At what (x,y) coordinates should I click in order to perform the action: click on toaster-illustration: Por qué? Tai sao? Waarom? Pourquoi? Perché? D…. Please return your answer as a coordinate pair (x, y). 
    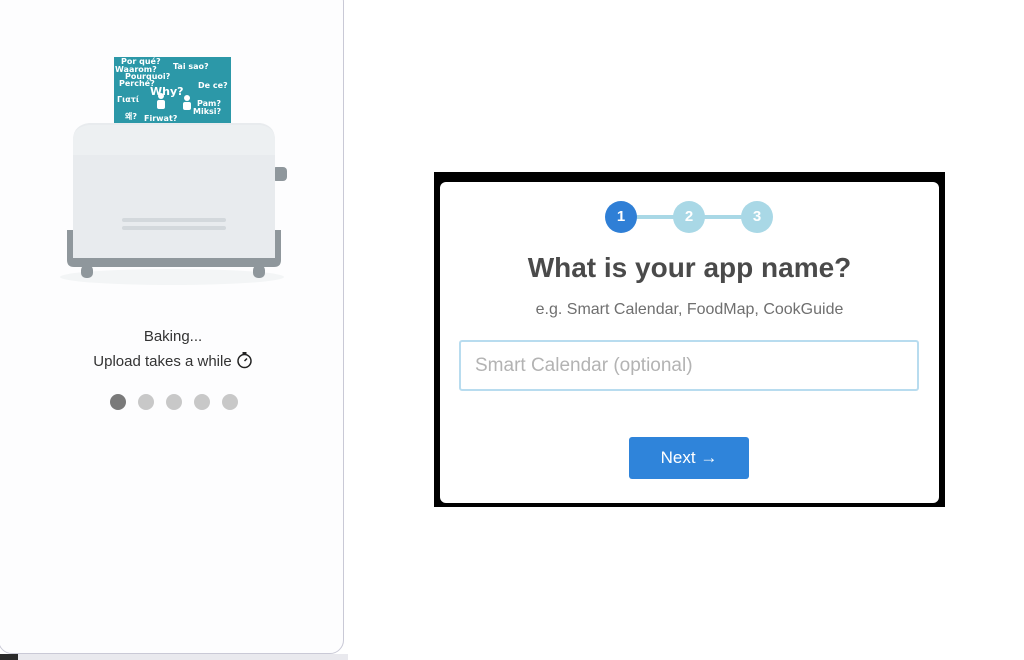
    Looking at the image, I should click on (172, 171).